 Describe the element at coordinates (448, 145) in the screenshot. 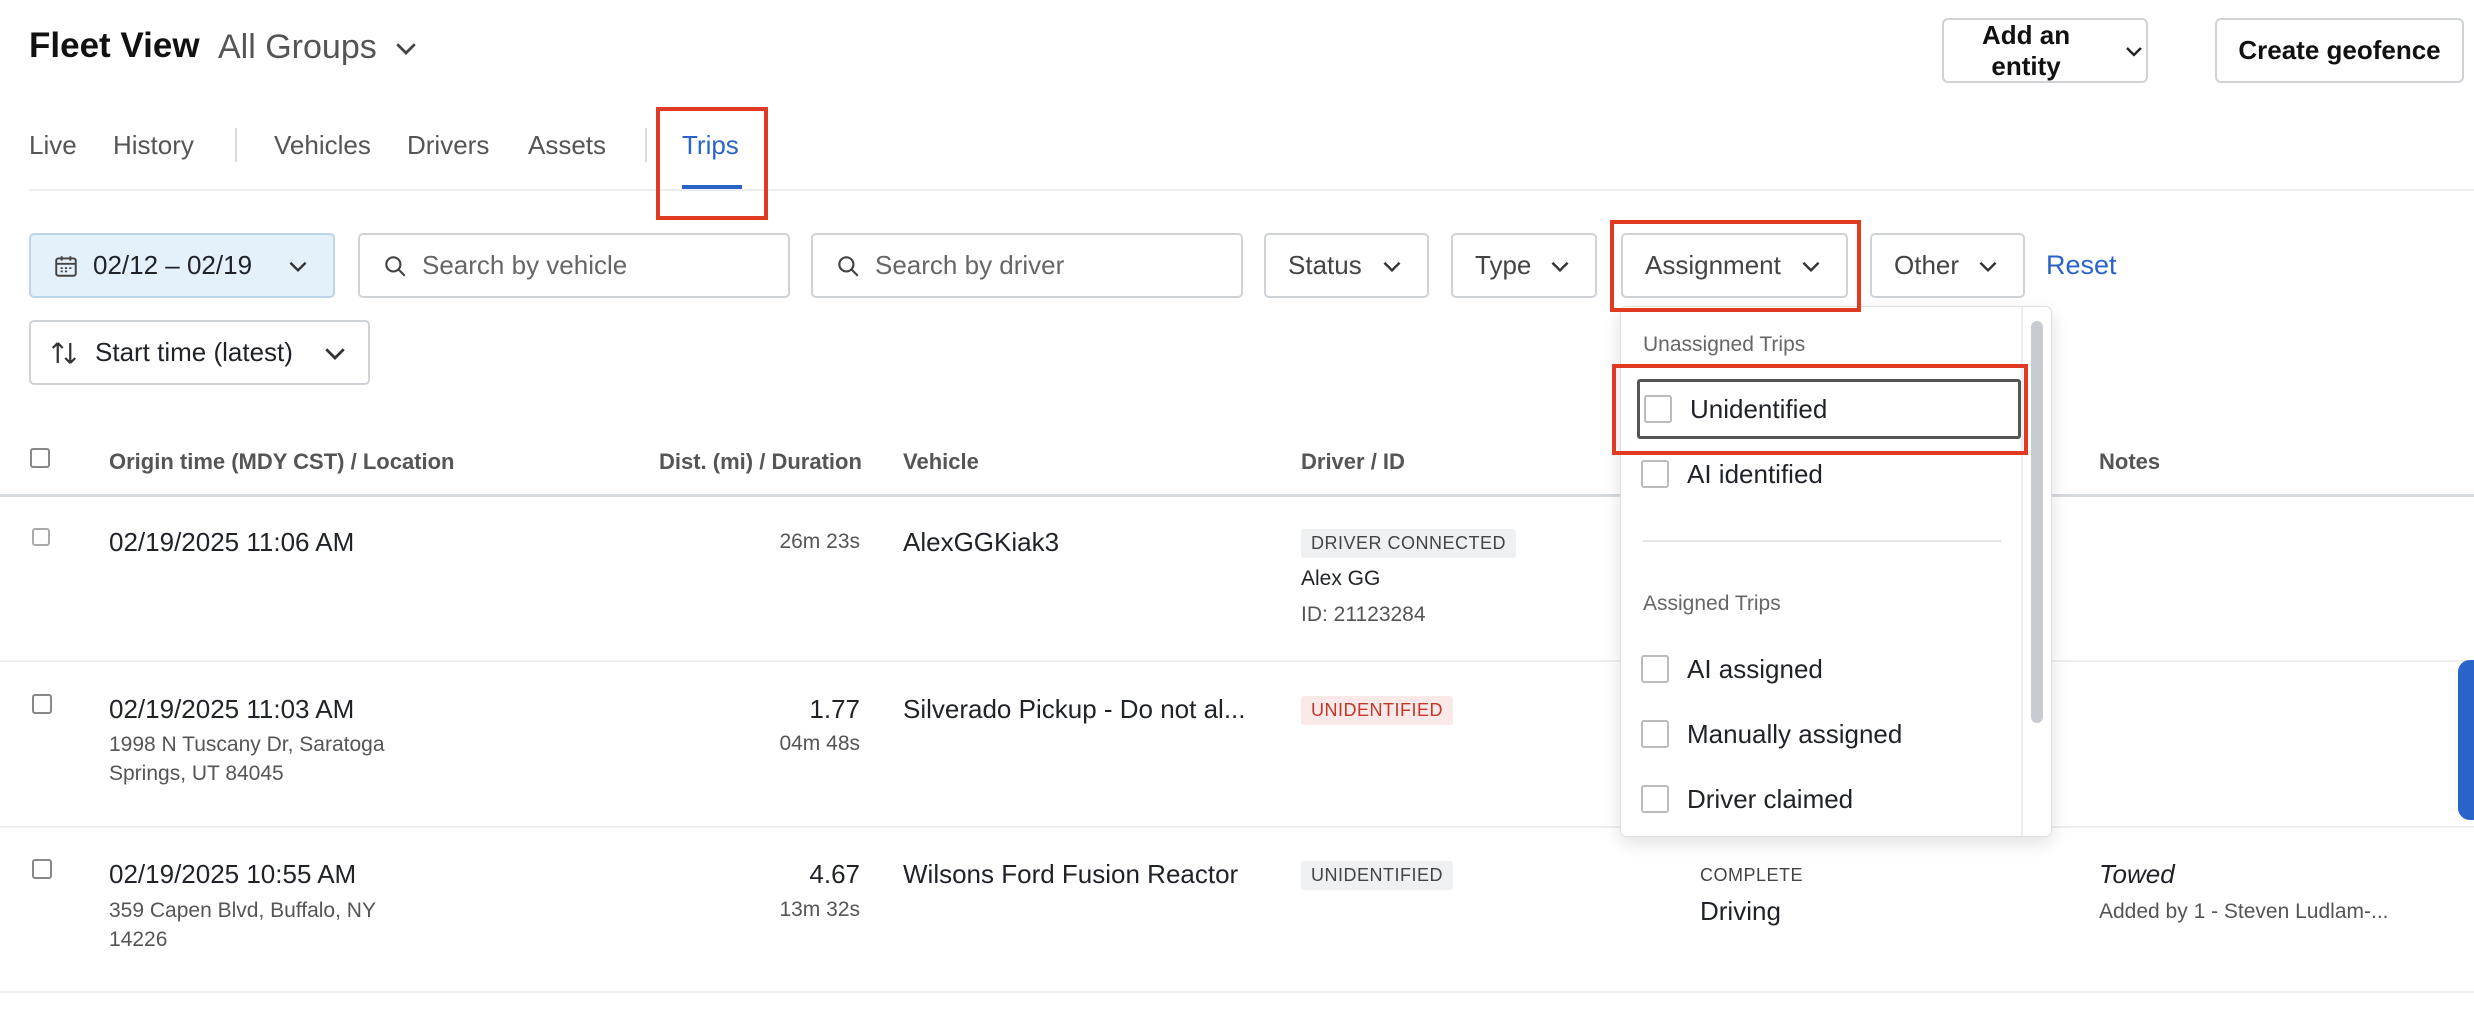

I see `tab-drivers: Drivers` at that location.